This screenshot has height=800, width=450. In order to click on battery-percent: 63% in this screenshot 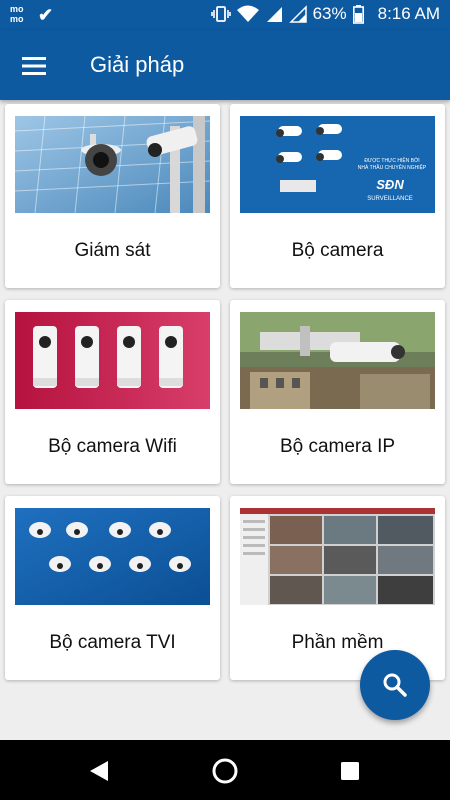, I will do `click(329, 13)`.